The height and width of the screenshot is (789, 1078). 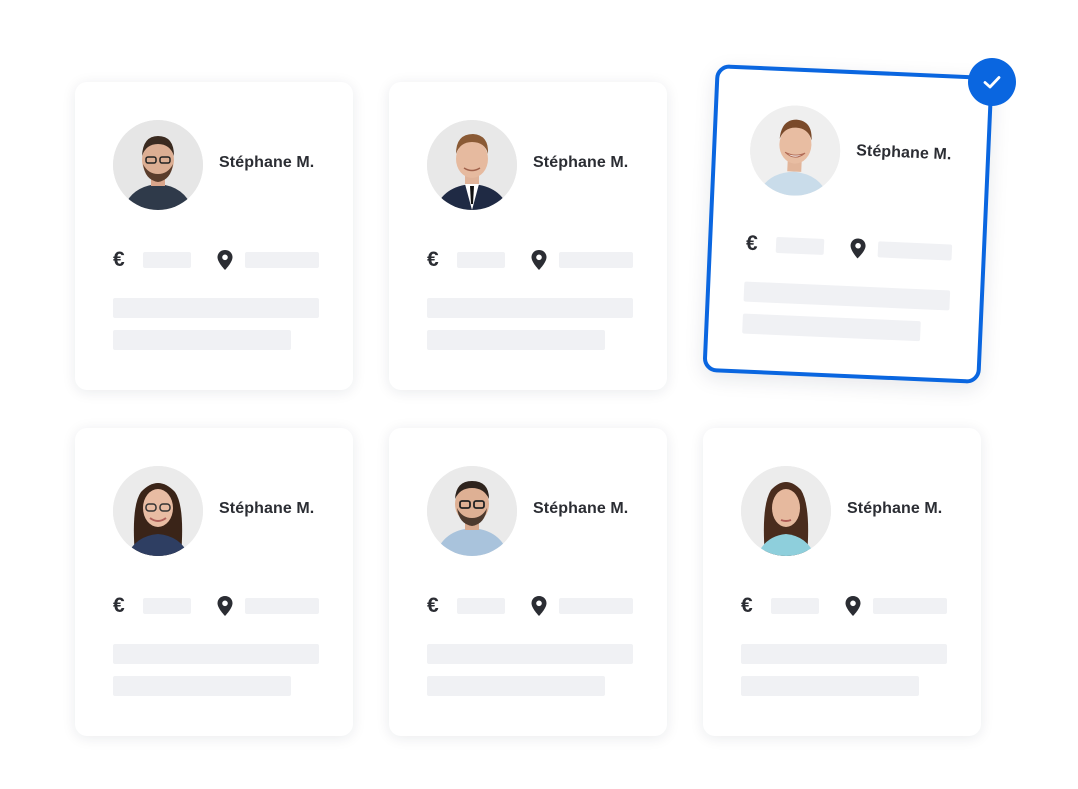 What do you see at coordinates (528, 236) in the screenshot?
I see `profile-card-2: Stéphane M. €` at bounding box center [528, 236].